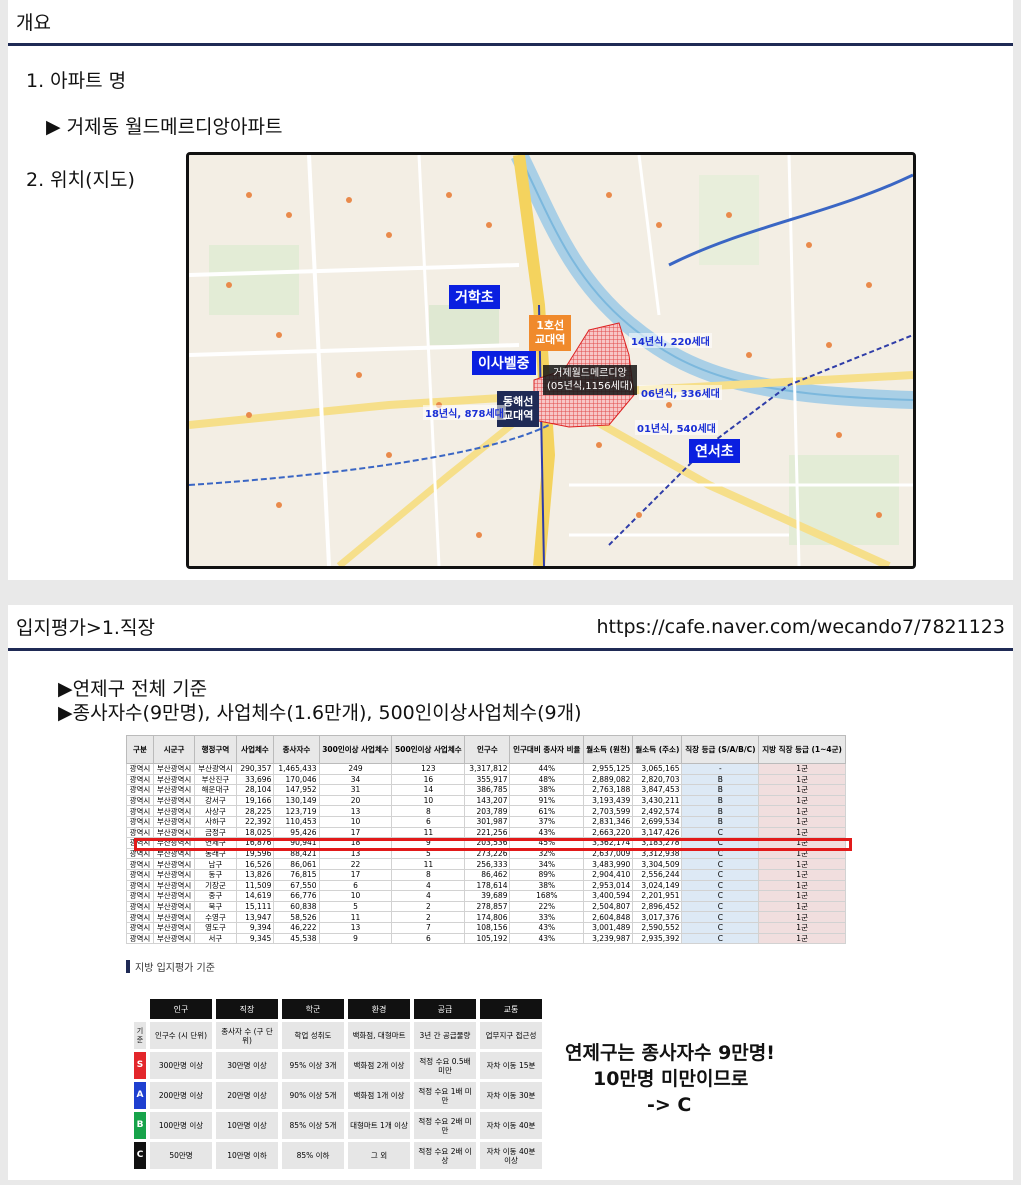 This screenshot has width=1021, height=1185. Describe the element at coordinates (215, 874) in the screenshot. I see `table-cell: 동구` at that location.